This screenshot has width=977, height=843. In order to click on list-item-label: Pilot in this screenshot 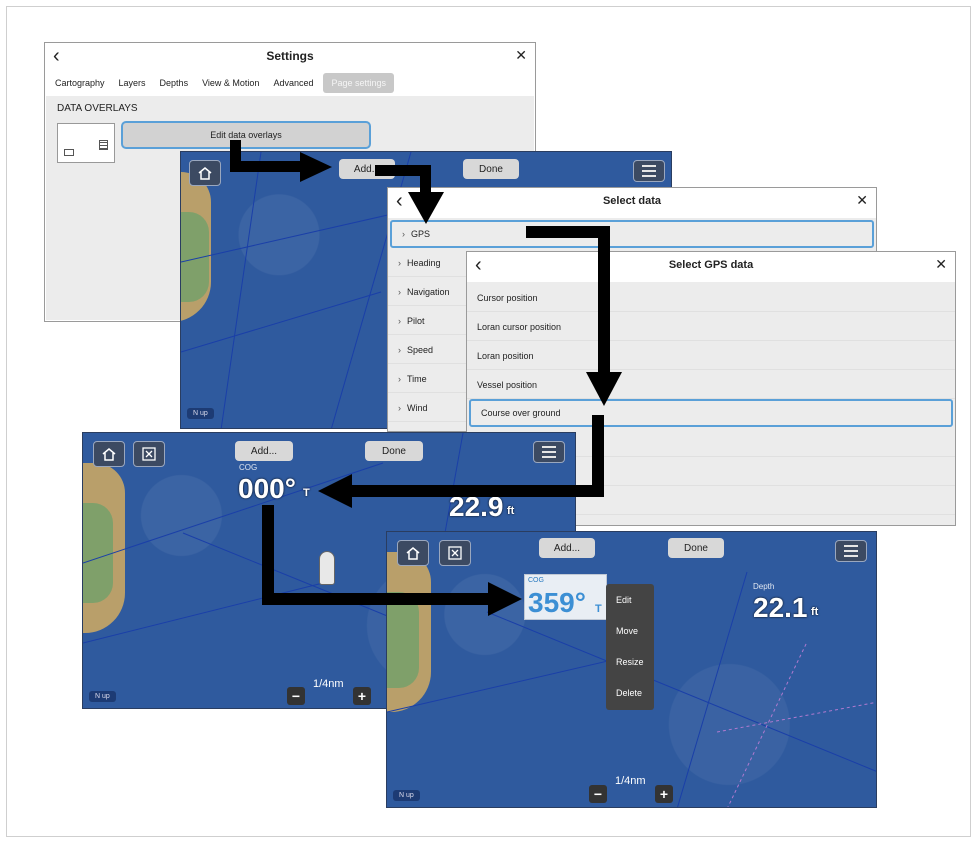, I will do `click(416, 320)`.